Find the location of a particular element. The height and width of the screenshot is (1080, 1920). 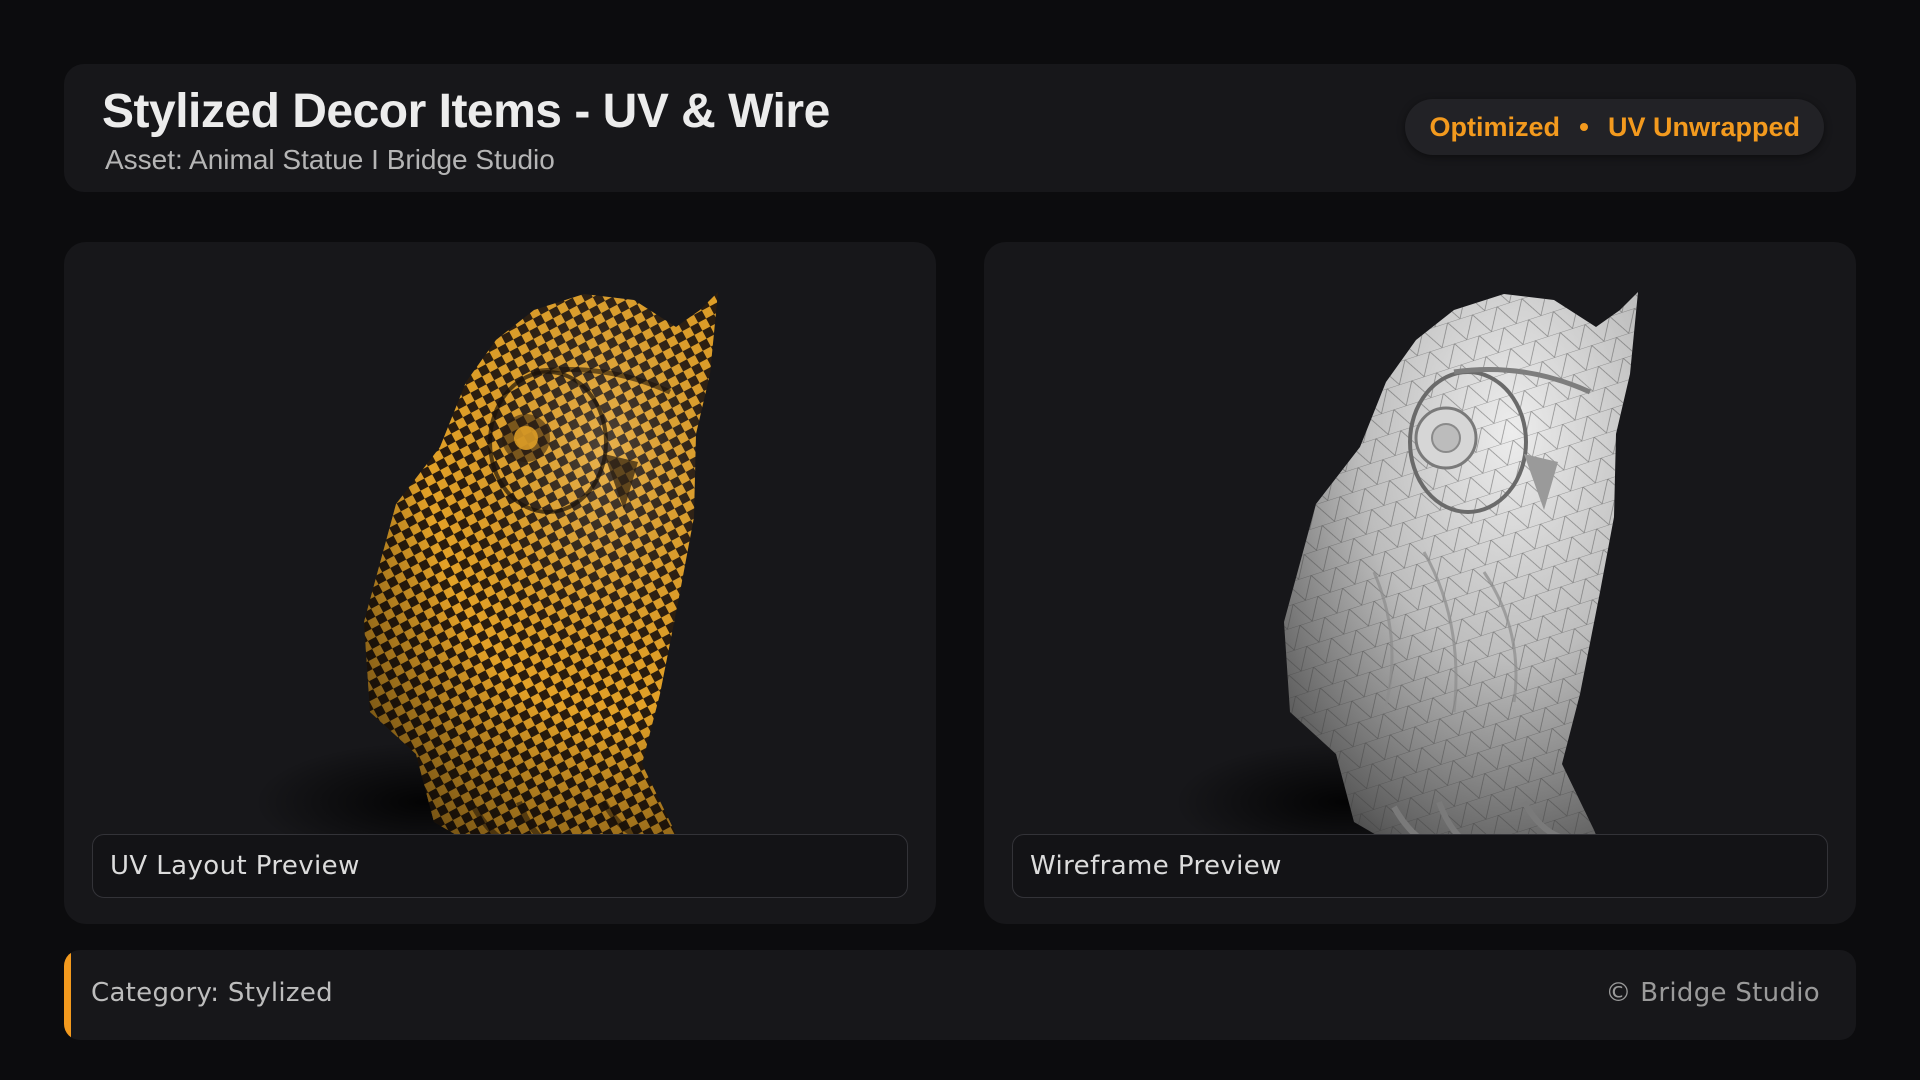

page-title: Stylized Decor Items - UV & Wire is located at coordinates (466, 111).